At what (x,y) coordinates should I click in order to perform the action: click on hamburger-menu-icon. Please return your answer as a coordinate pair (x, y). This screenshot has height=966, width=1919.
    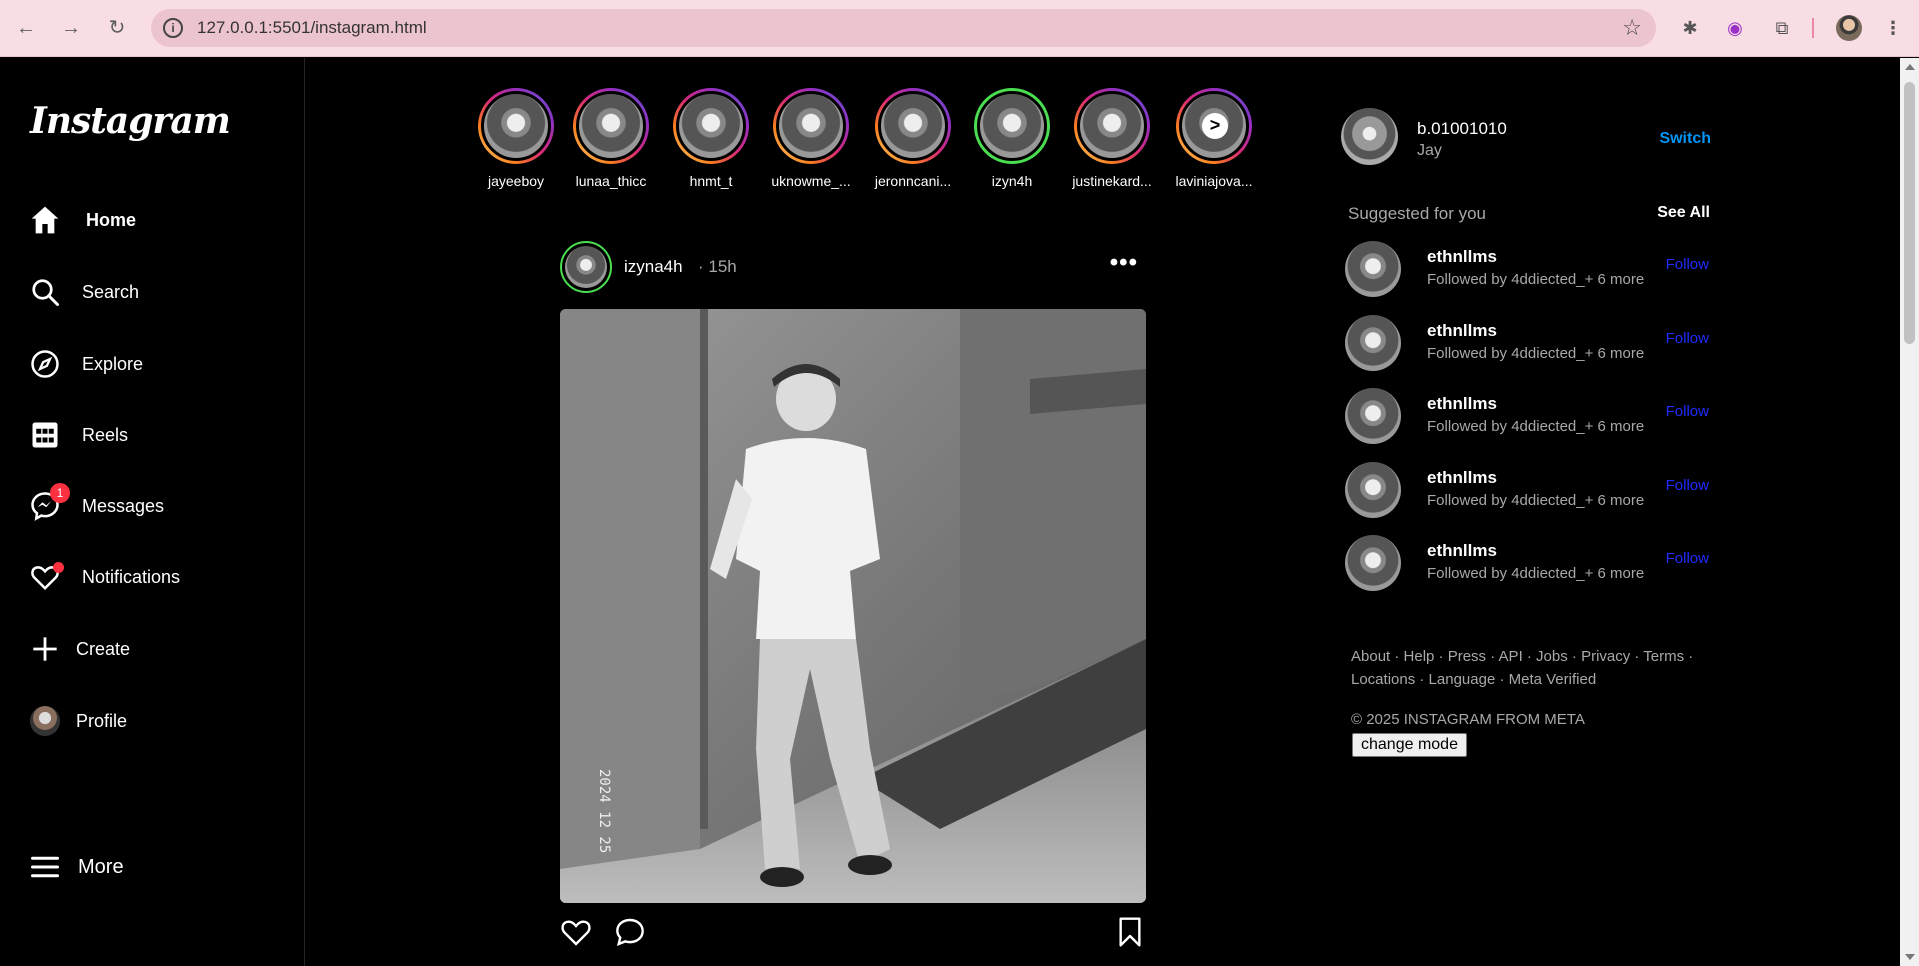
    Looking at the image, I should click on (45, 867).